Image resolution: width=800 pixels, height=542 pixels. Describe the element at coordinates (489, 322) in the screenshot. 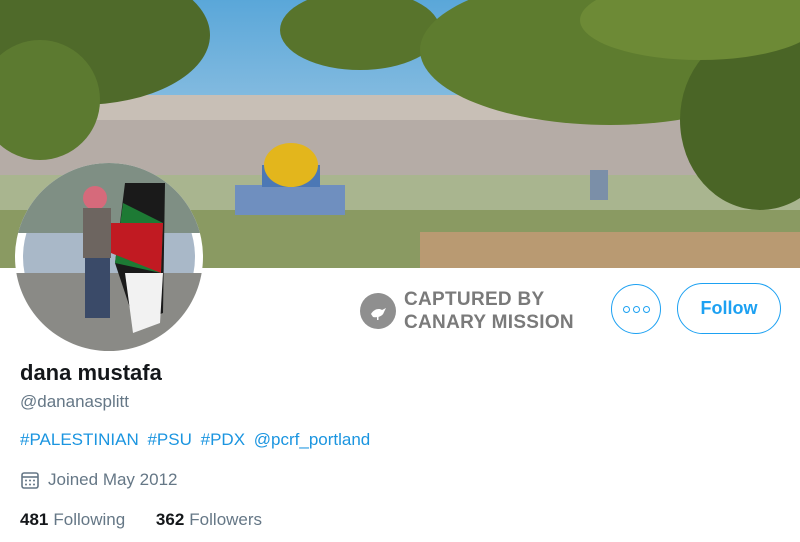

I see `watermark-line2: CANARY MISSION` at that location.